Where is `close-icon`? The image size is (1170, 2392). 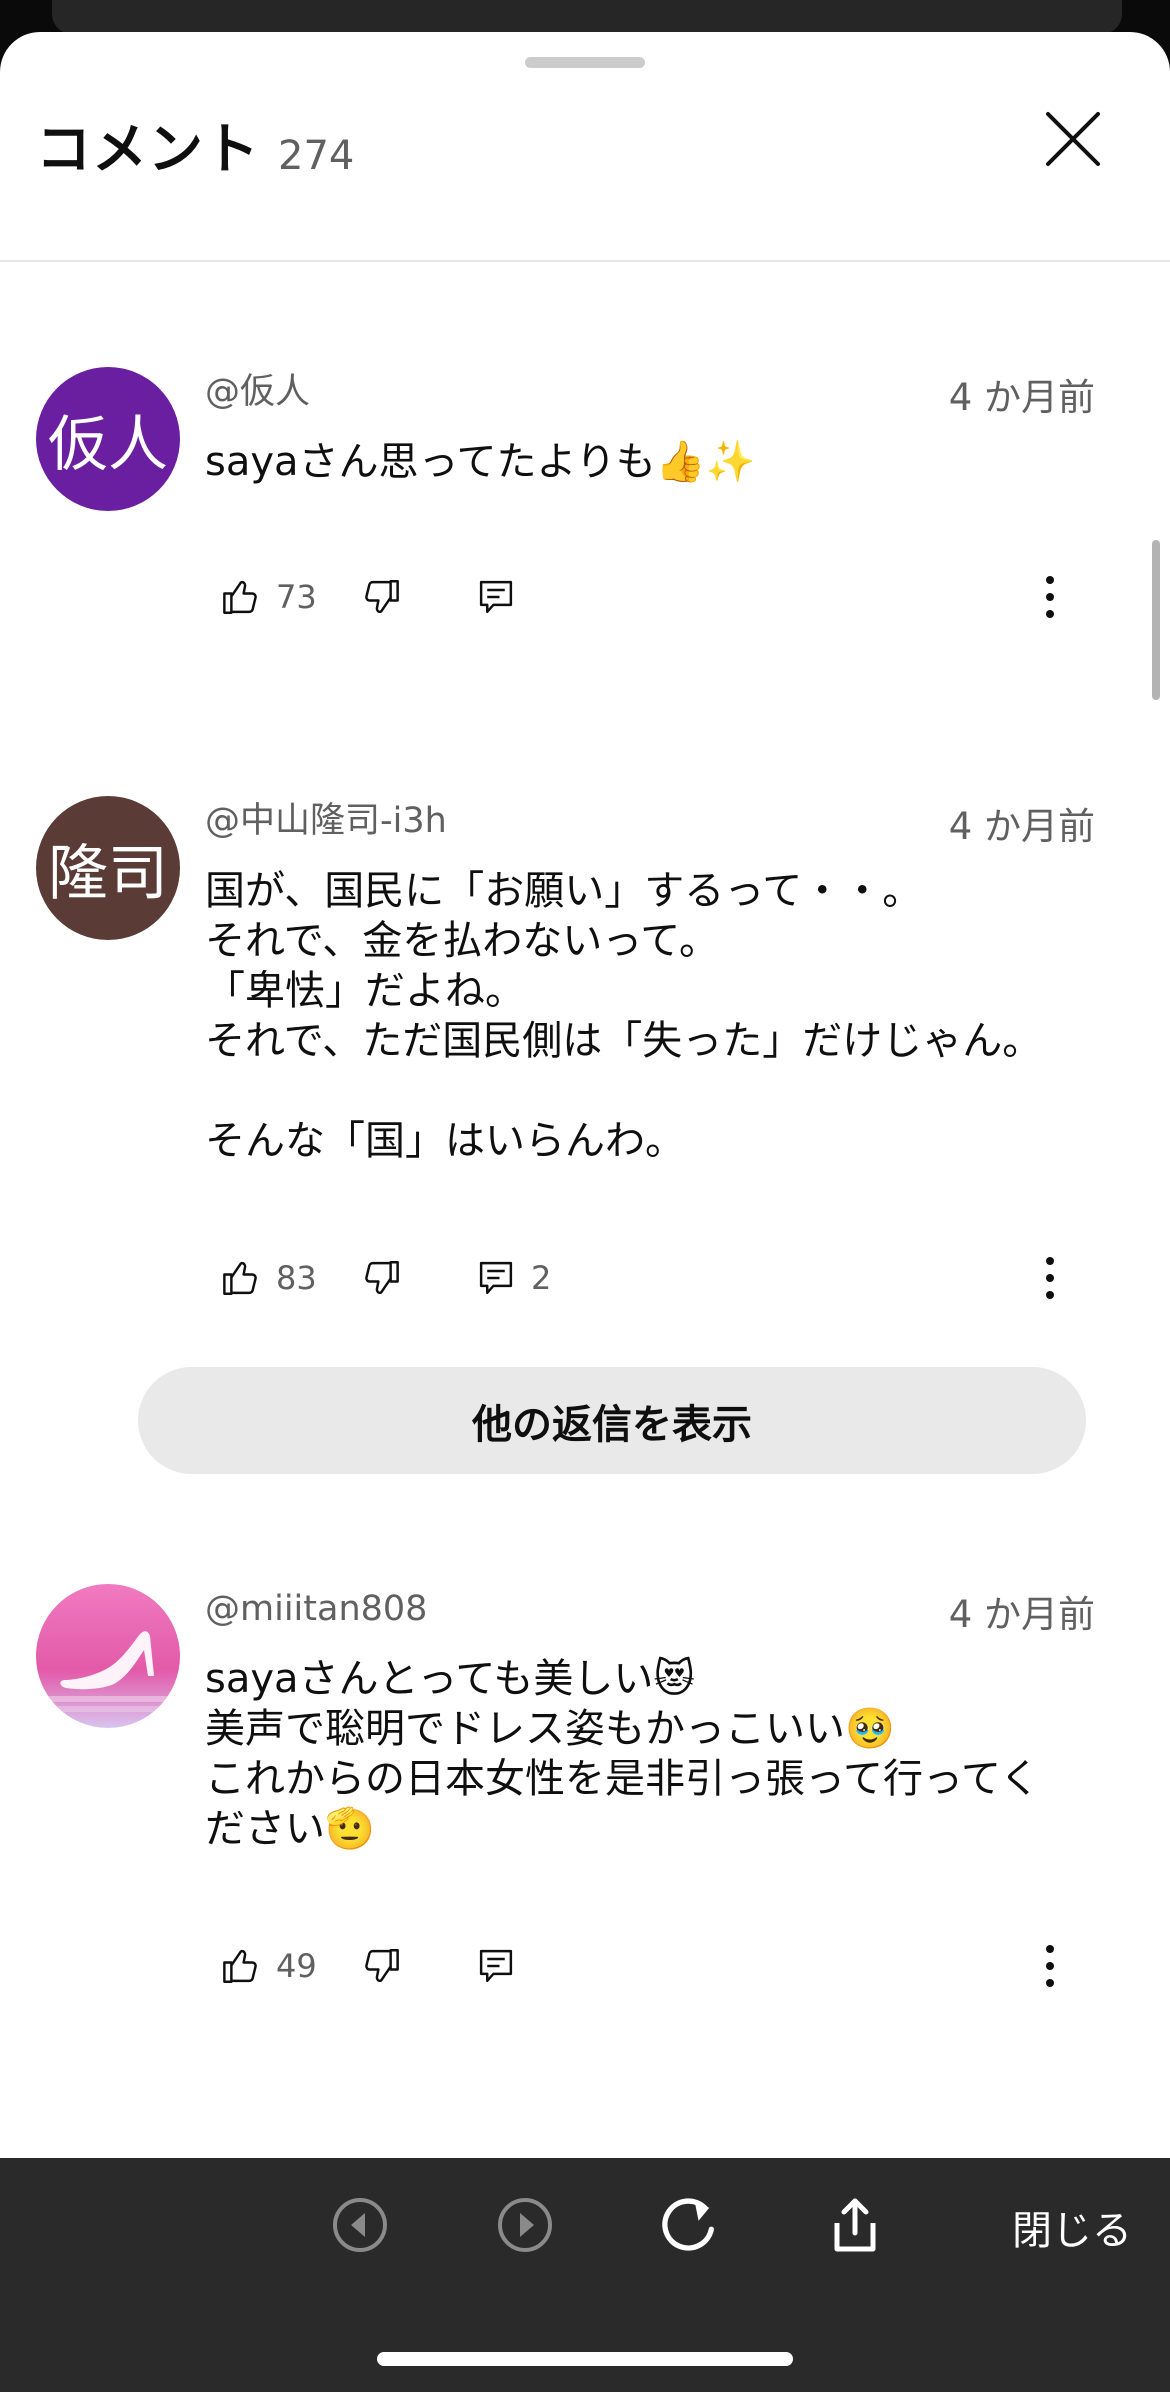 close-icon is located at coordinates (1073, 139).